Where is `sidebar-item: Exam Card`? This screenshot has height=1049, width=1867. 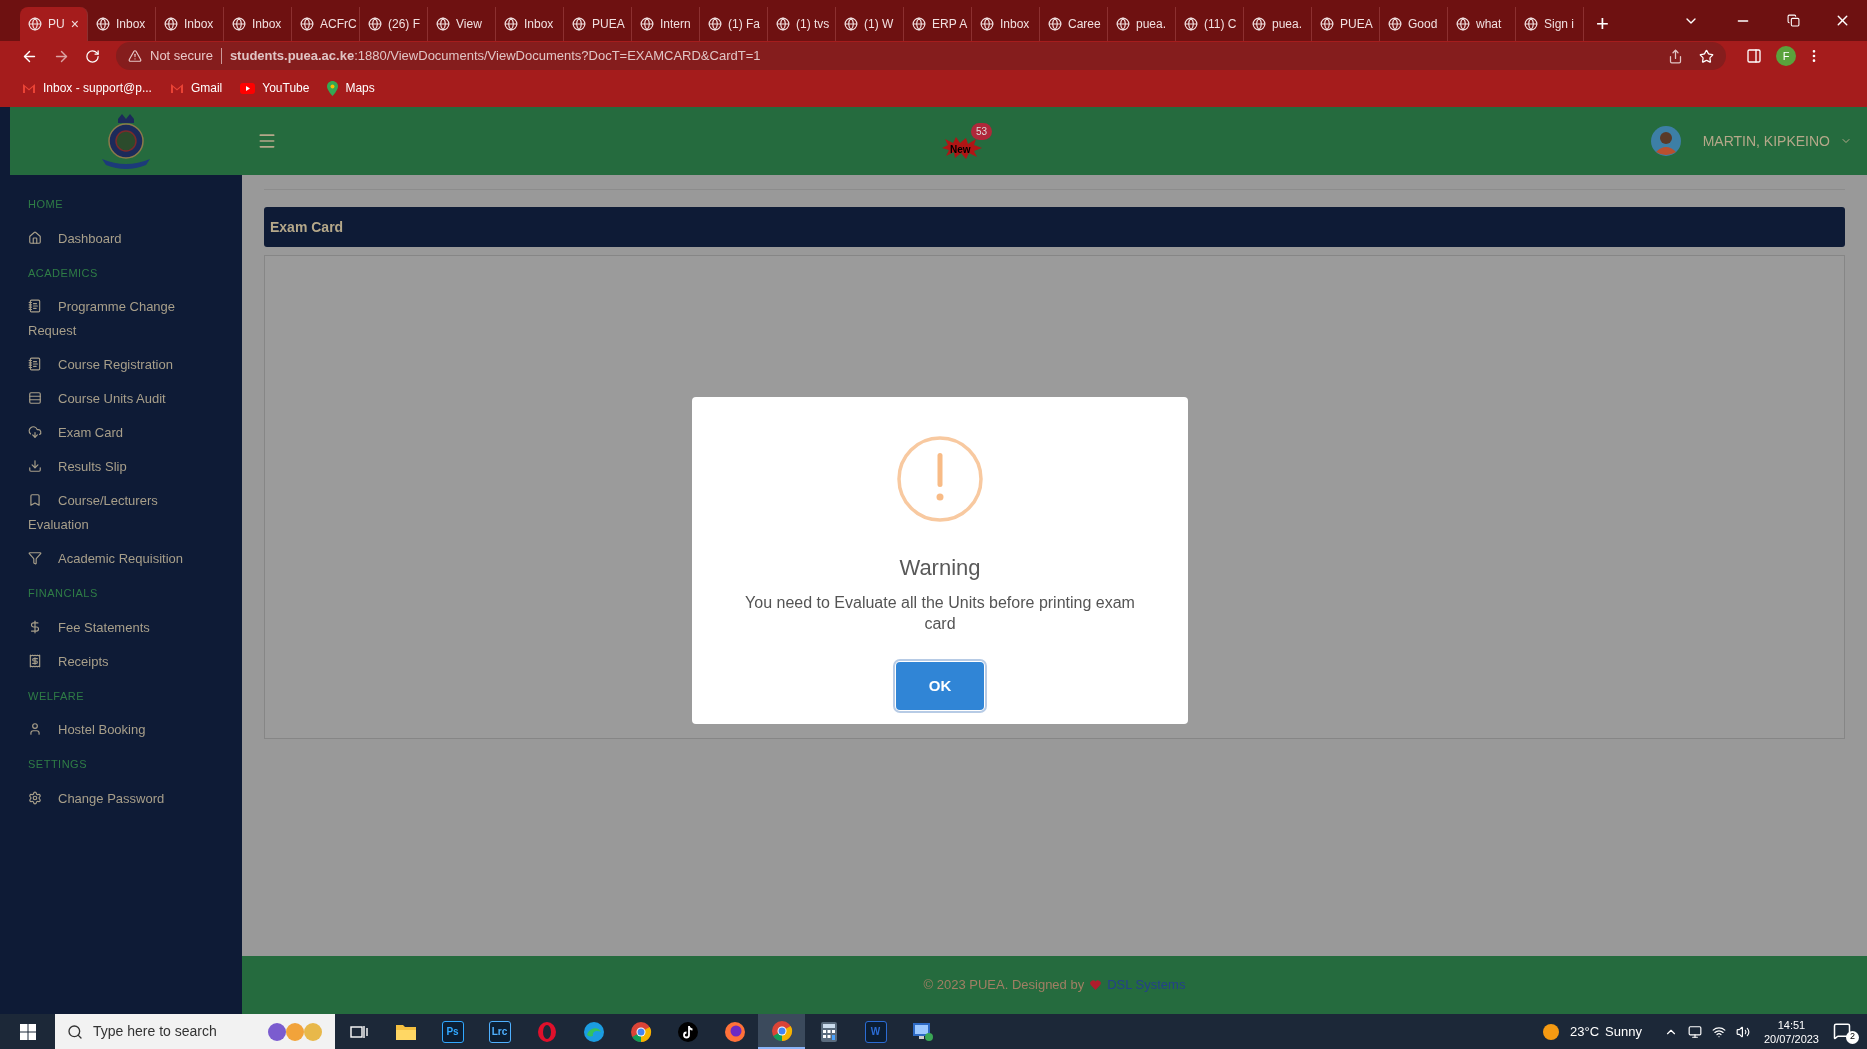
sidebar-item: Exam Card is located at coordinates (115, 433).